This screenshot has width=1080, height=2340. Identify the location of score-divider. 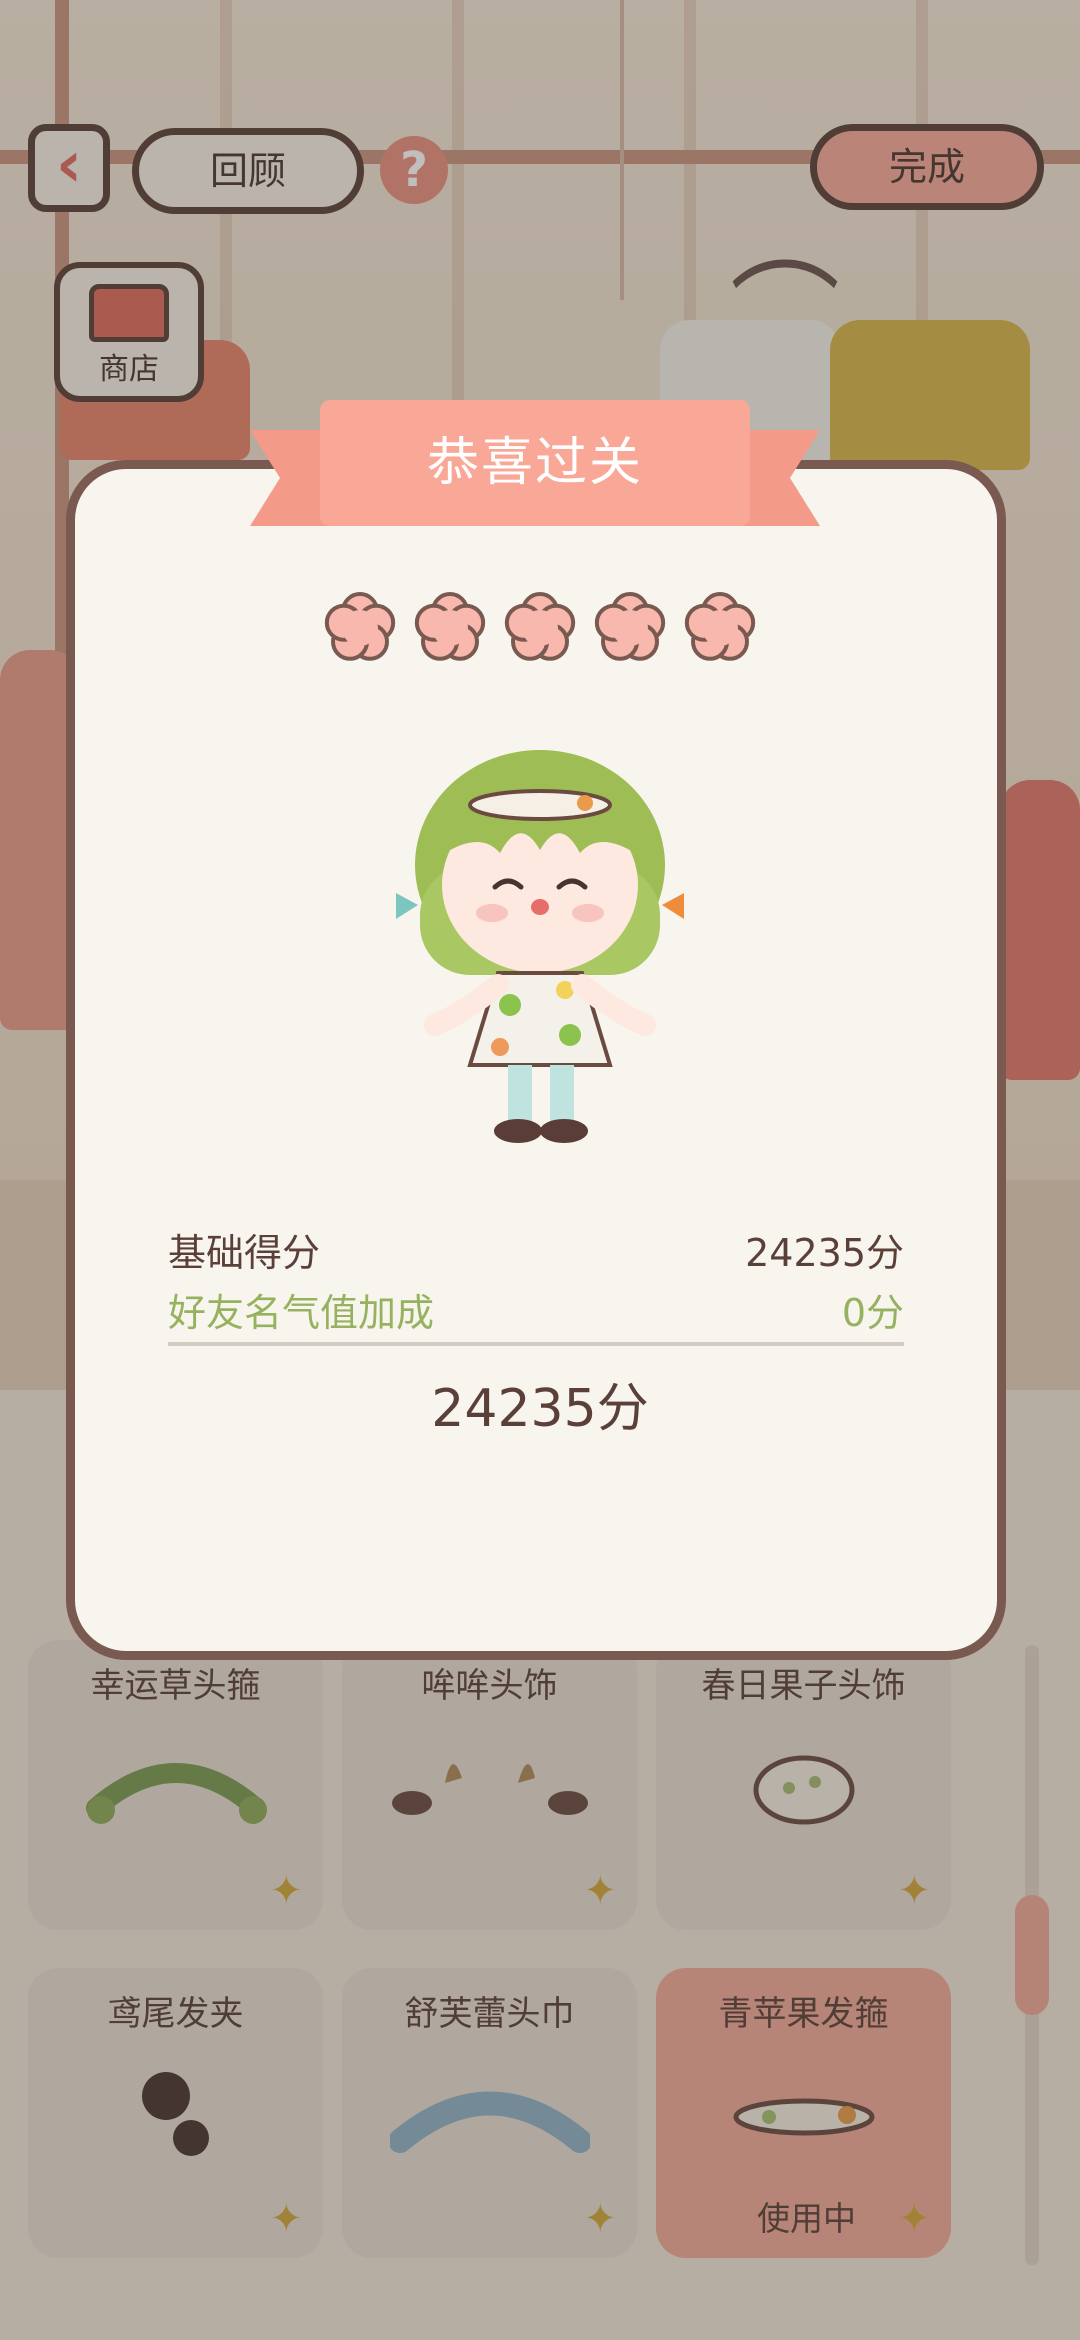
(536, 1344).